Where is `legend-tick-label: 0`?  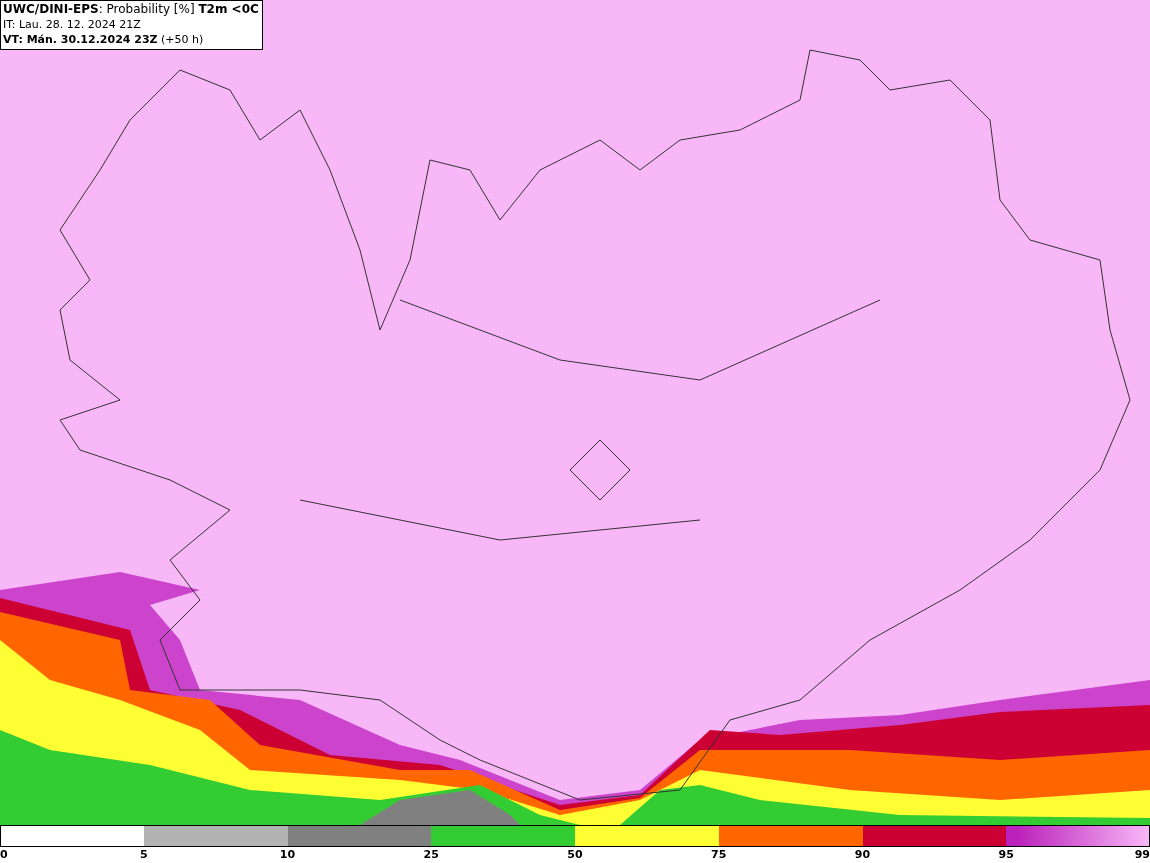
legend-tick-label: 0 is located at coordinates (4, 855).